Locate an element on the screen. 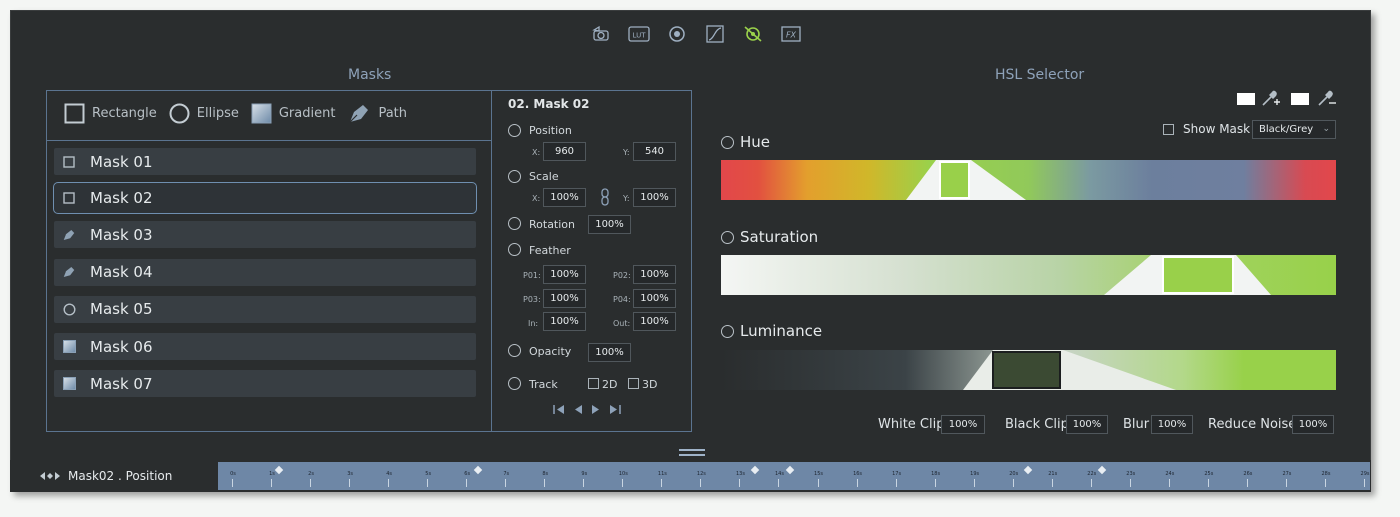 This screenshot has width=1400, height=517. mask-item-label: Mask 03 is located at coordinates (121, 234).